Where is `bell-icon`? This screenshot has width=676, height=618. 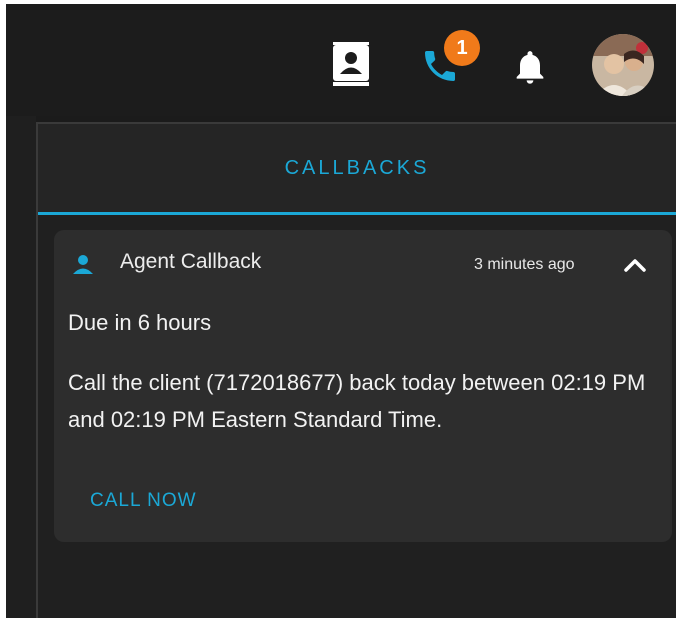 bell-icon is located at coordinates (530, 67).